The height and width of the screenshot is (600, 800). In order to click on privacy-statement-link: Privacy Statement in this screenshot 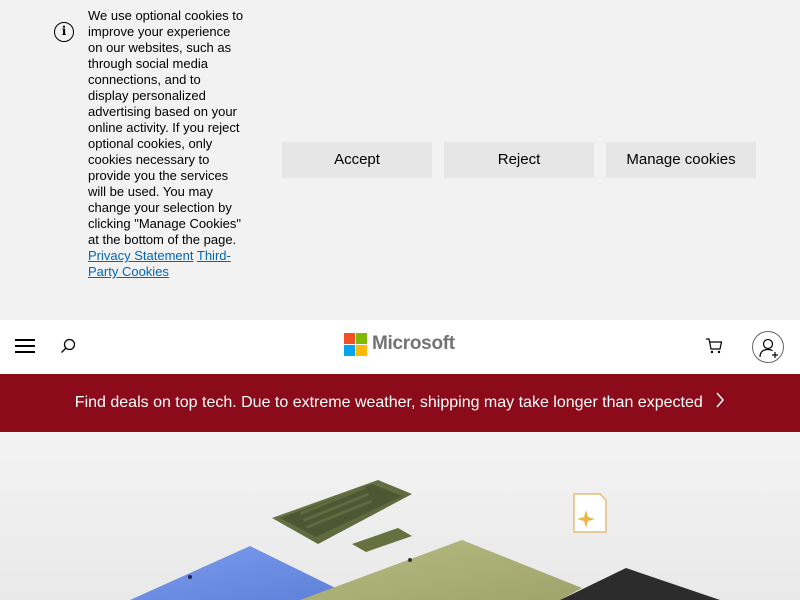, I will do `click(141, 255)`.